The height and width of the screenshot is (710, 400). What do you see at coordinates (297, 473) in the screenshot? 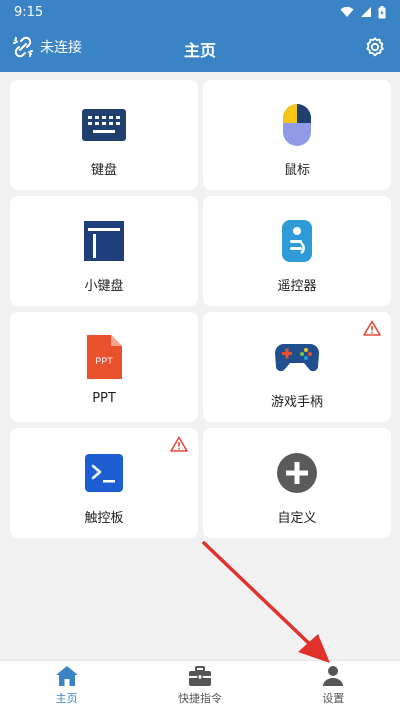
I see `plus-circle-icon` at bounding box center [297, 473].